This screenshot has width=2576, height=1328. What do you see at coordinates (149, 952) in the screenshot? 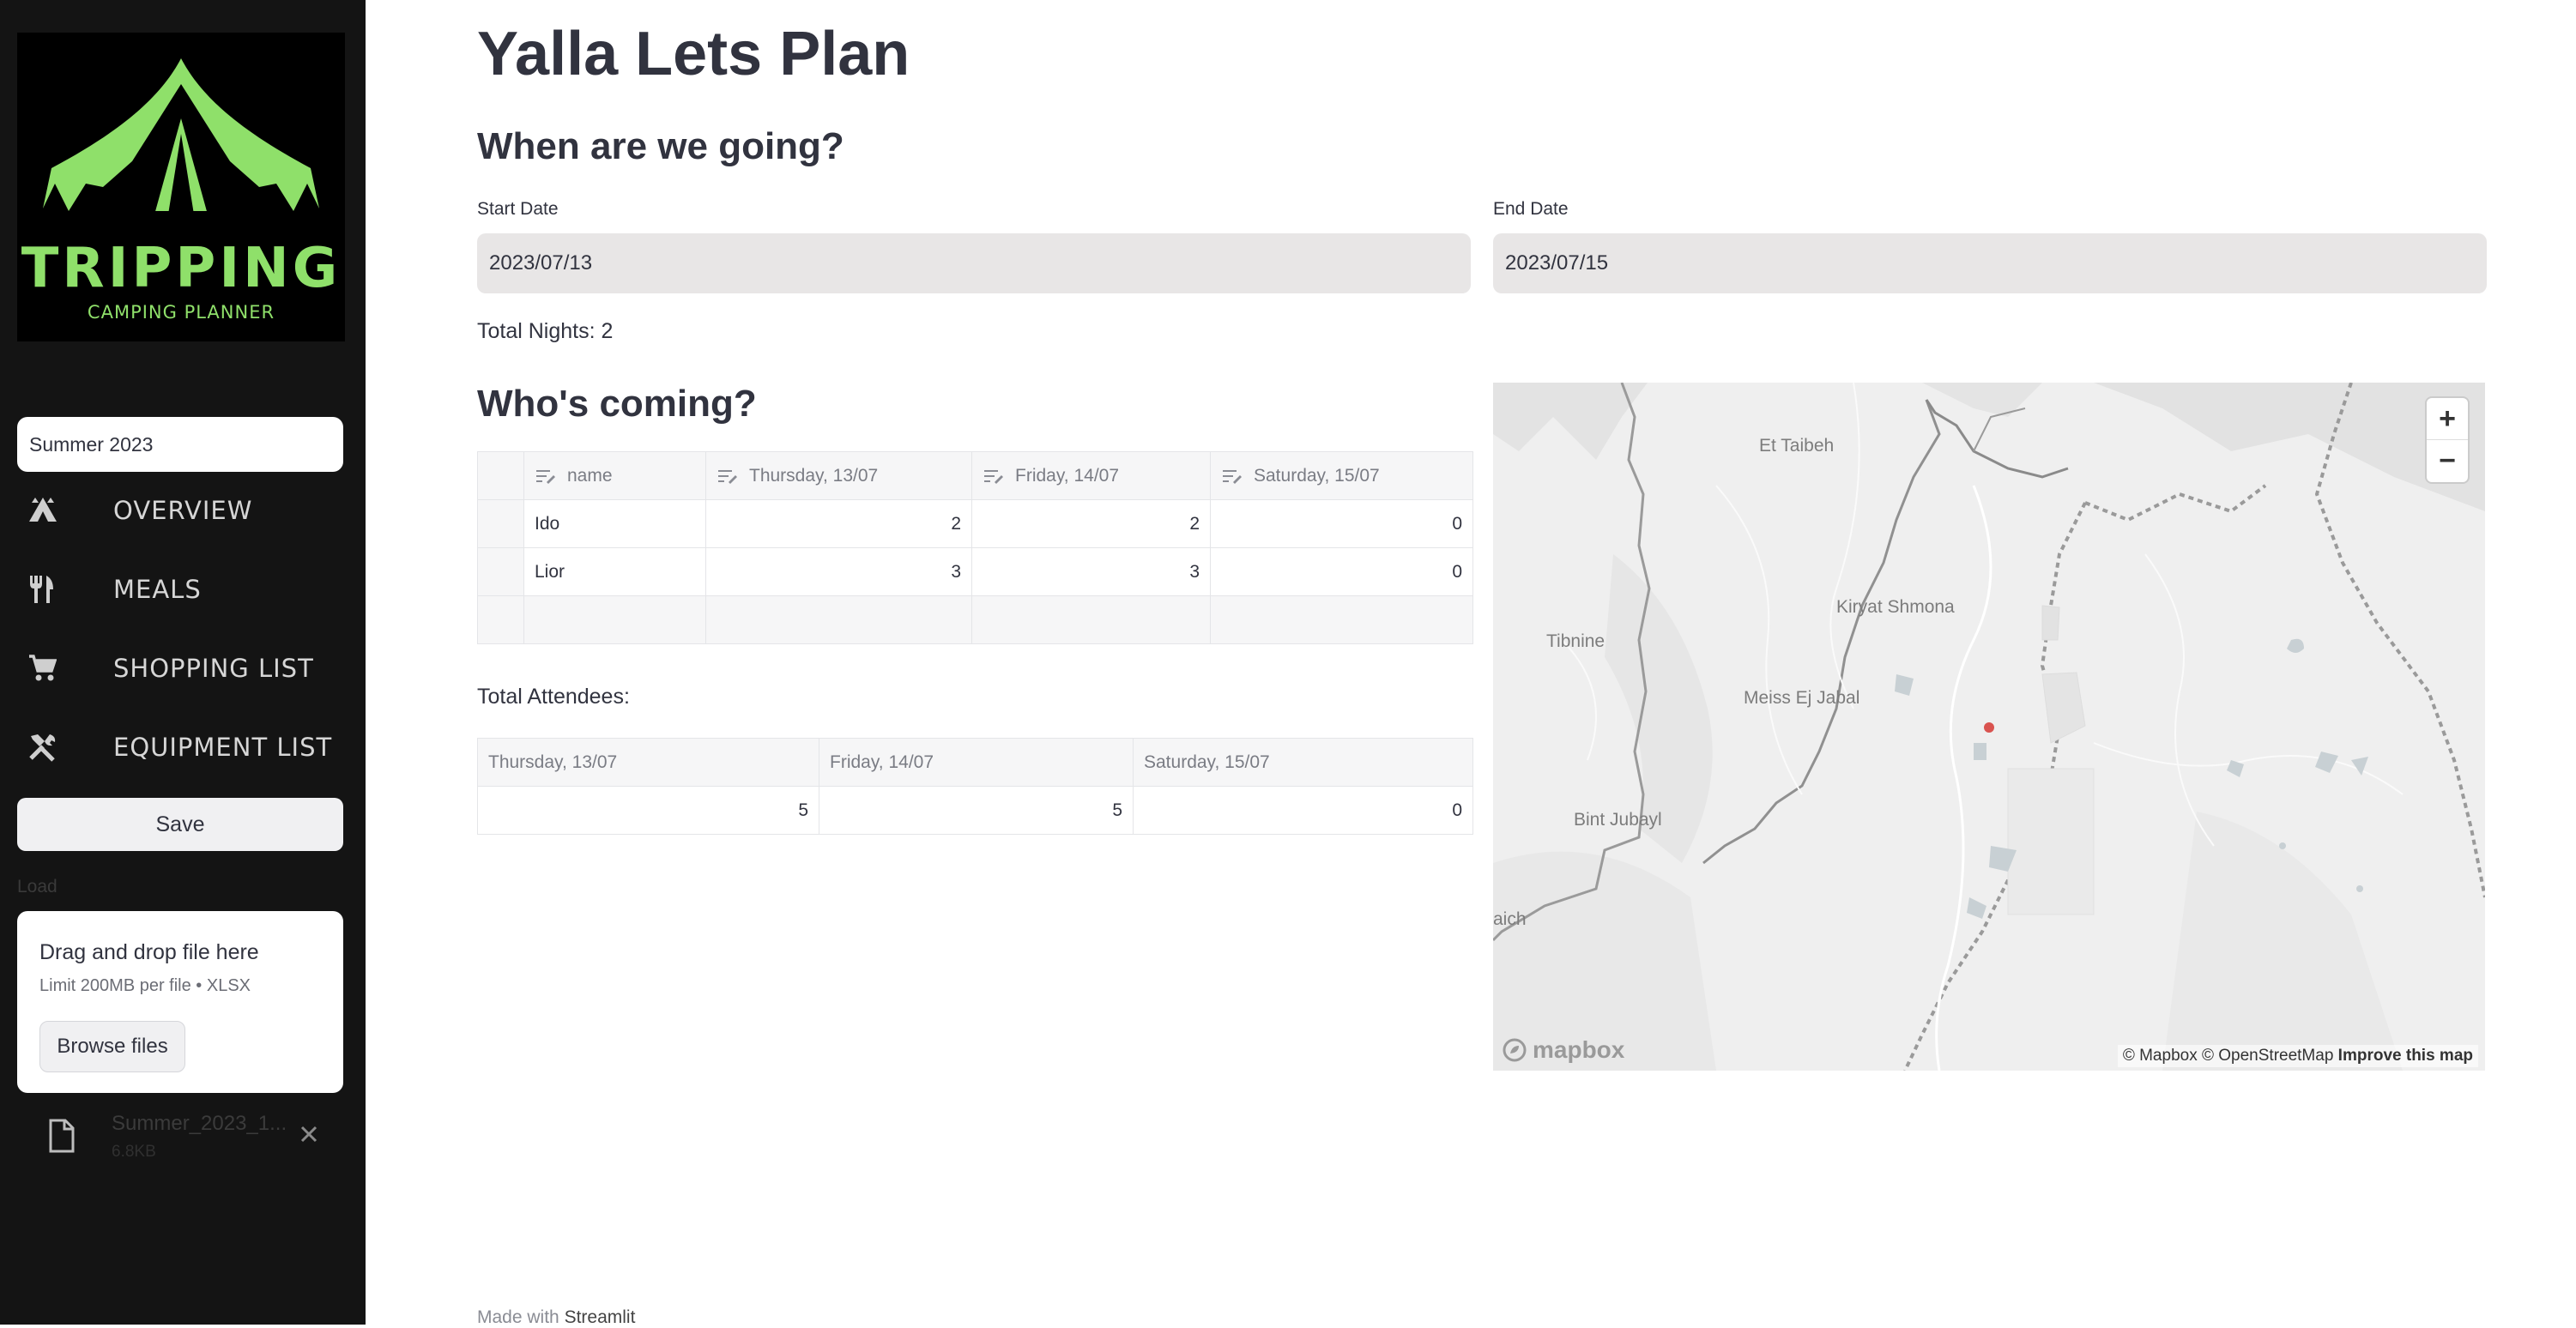
I see `drag-drop-text: Drag and drop file here` at bounding box center [149, 952].